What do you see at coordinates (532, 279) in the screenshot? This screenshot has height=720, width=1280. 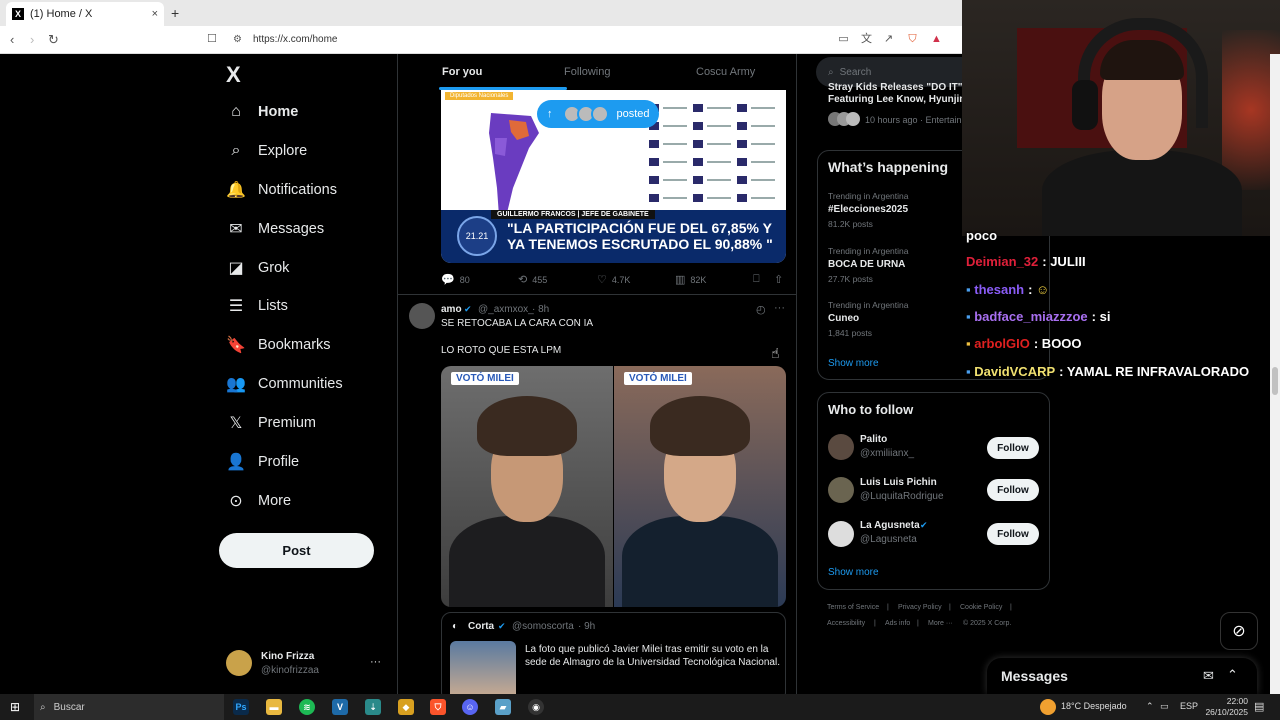 I see `repost-button: ⟲ 455` at bounding box center [532, 279].